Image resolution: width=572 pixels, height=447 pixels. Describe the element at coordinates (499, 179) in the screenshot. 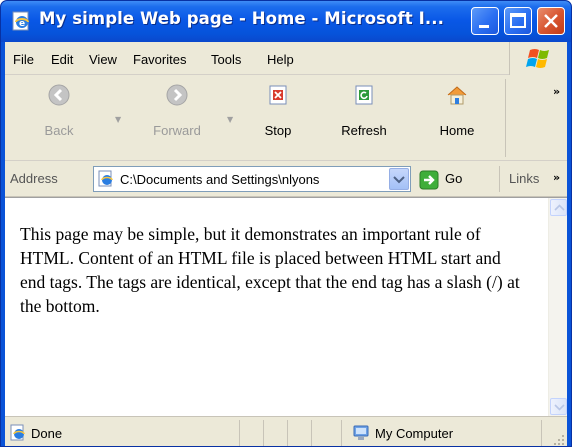

I see `links-separator` at that location.